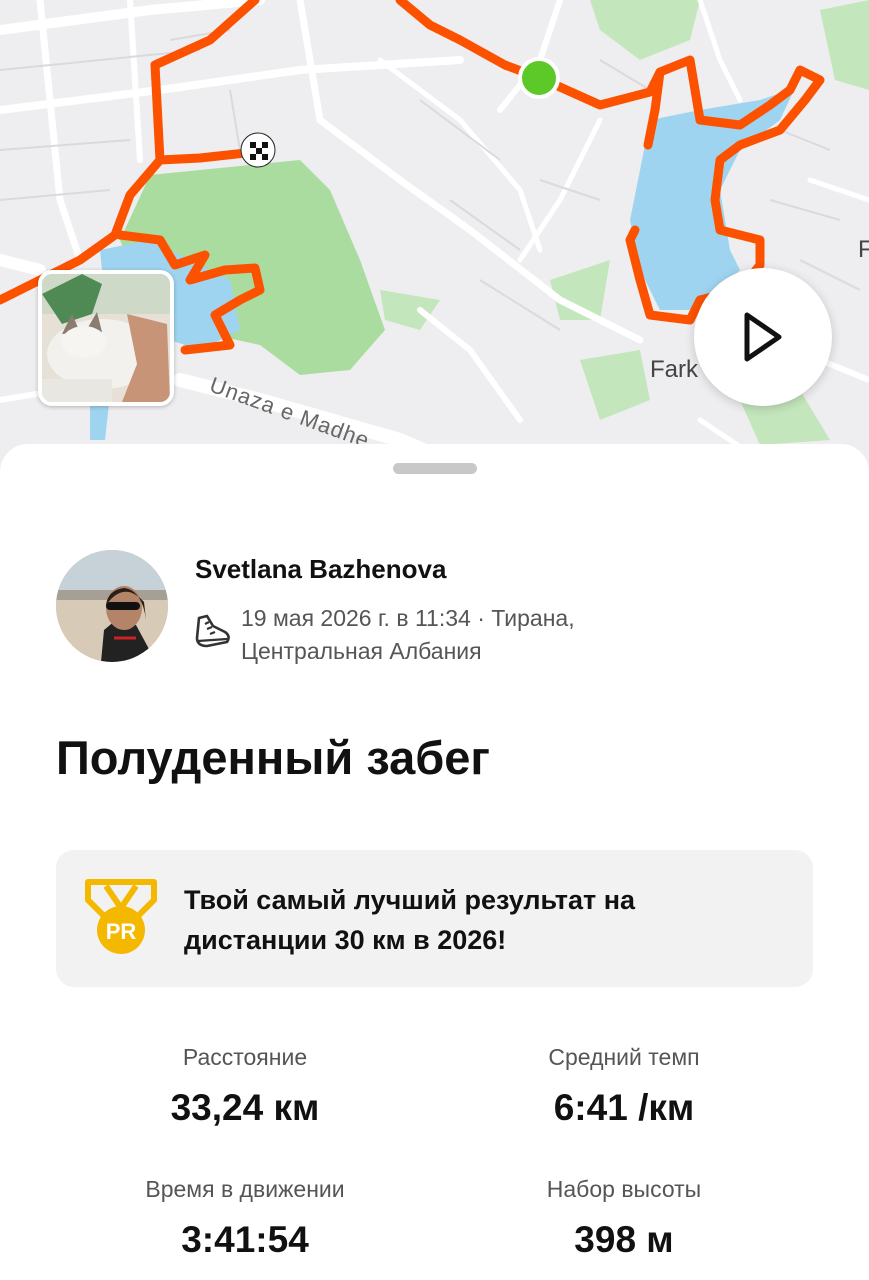 This screenshot has height=1280, width=869. What do you see at coordinates (435, 468) in the screenshot?
I see `sheet-drag-handle` at bounding box center [435, 468].